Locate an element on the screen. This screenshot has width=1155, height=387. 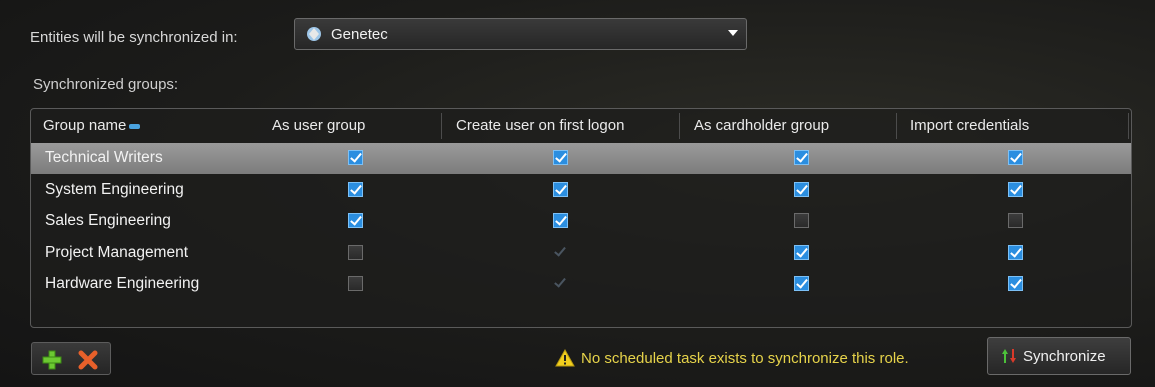
table-row: Hardware Engineering is located at coordinates (581, 284).